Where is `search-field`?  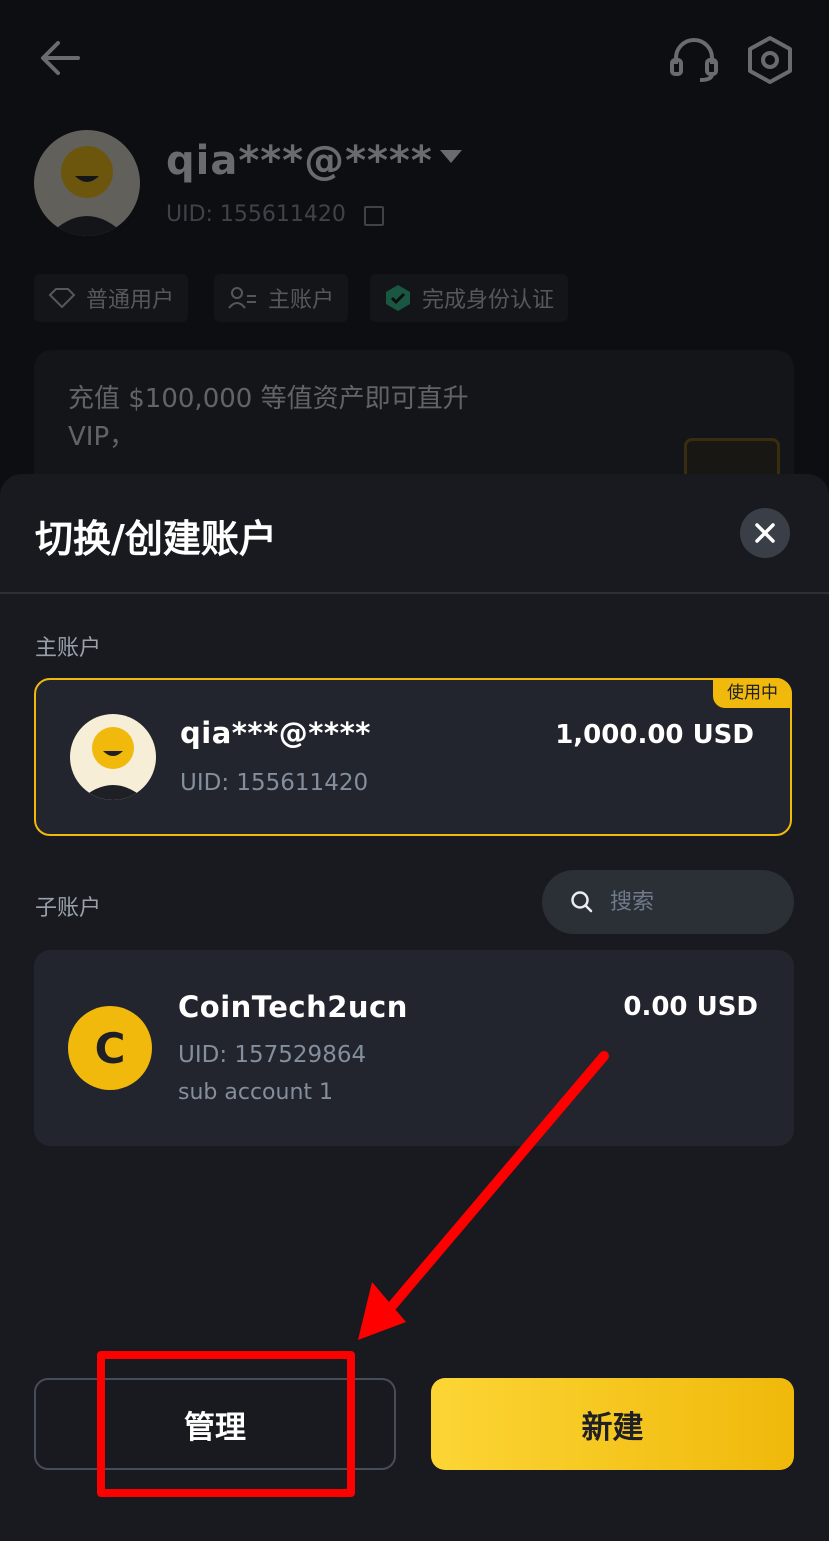 search-field is located at coordinates (668, 902).